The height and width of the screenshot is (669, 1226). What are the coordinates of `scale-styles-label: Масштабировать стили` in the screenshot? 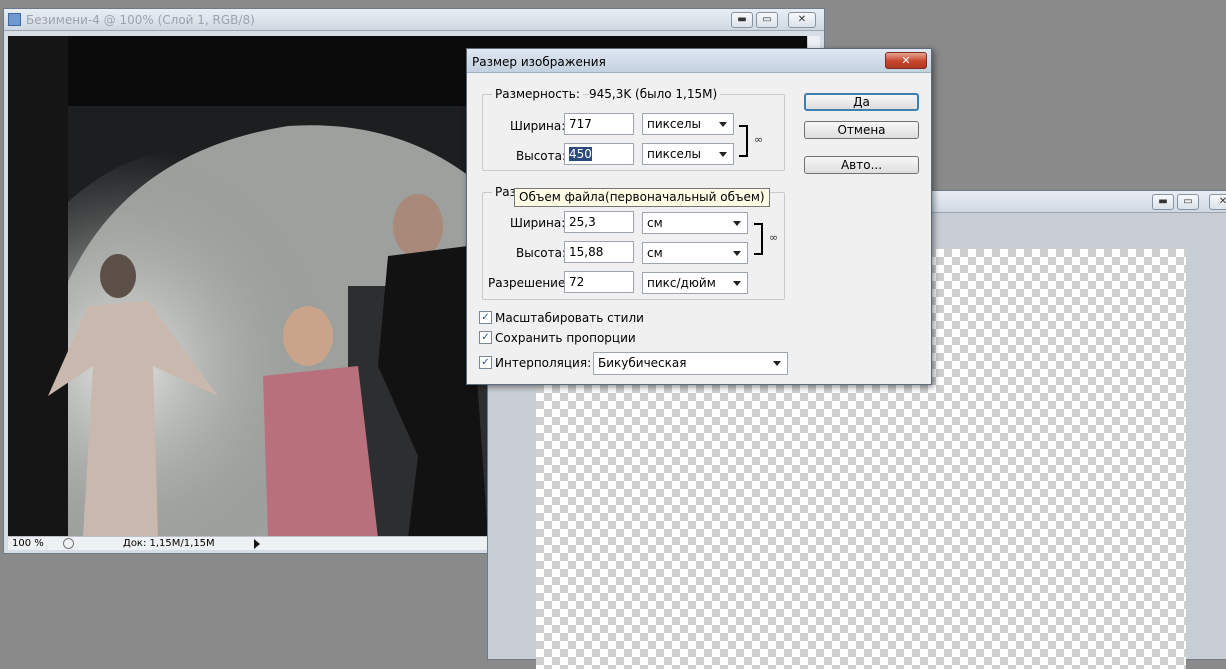 It's located at (569, 318).